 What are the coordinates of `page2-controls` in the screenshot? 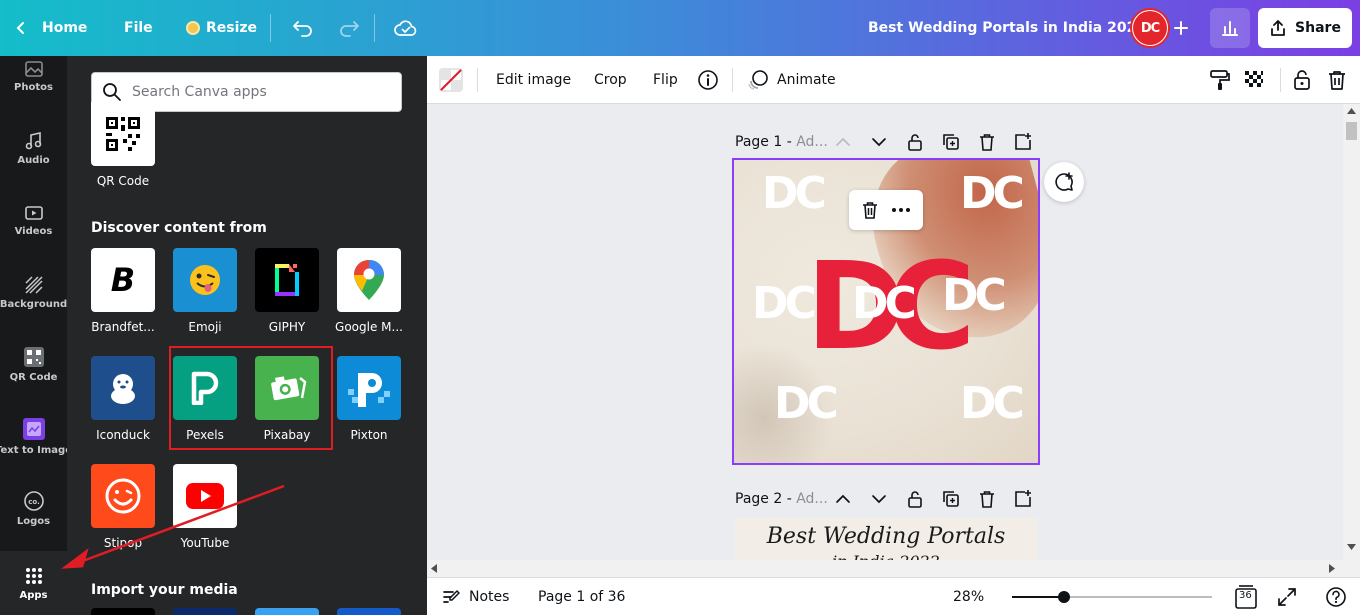 It's located at (933, 499).